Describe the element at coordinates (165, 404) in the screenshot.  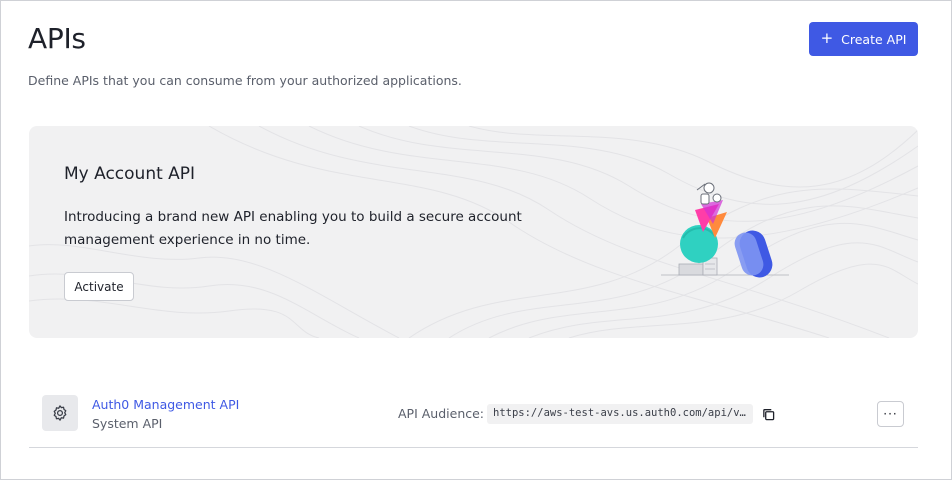
I see `api-name-link: Auth0 Management API` at that location.